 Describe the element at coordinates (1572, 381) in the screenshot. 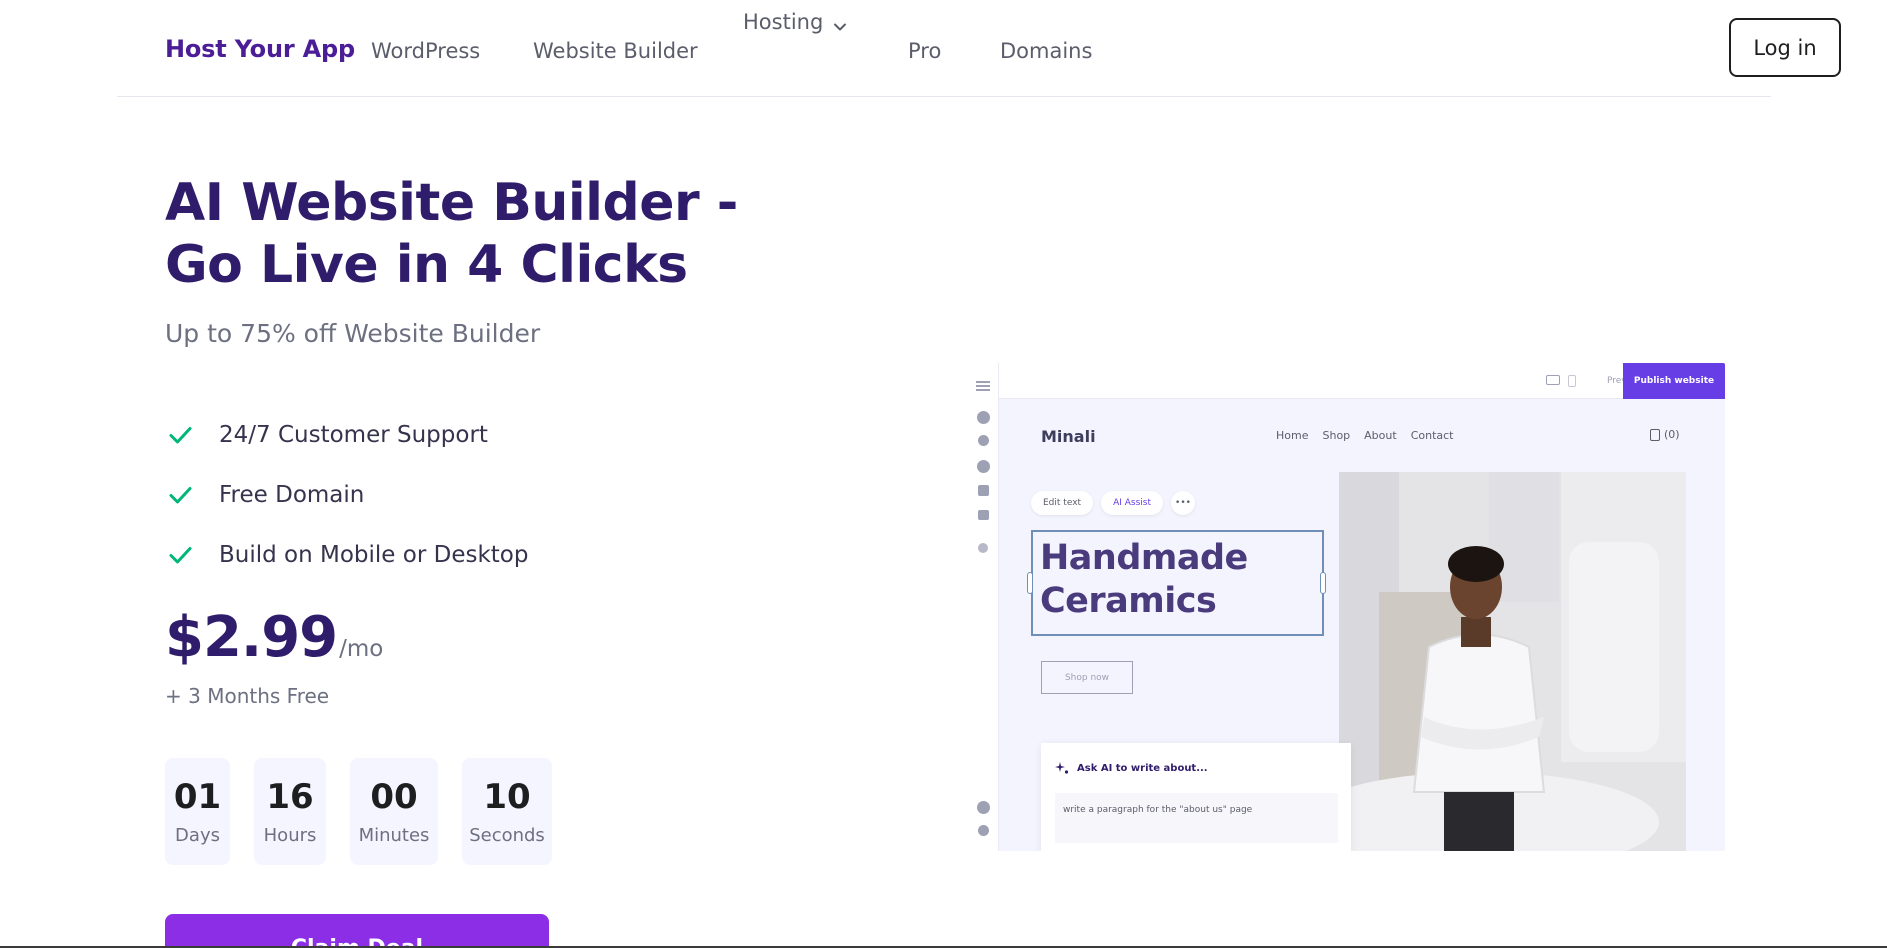

I see `mobile-icon` at that location.